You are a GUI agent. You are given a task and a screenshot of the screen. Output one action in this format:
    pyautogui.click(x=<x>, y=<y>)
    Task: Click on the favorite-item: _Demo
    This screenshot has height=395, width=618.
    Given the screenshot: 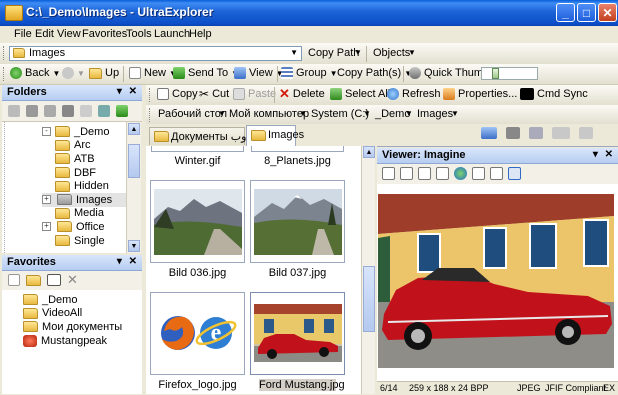 What is the action you would take?
    pyautogui.click(x=72, y=300)
    